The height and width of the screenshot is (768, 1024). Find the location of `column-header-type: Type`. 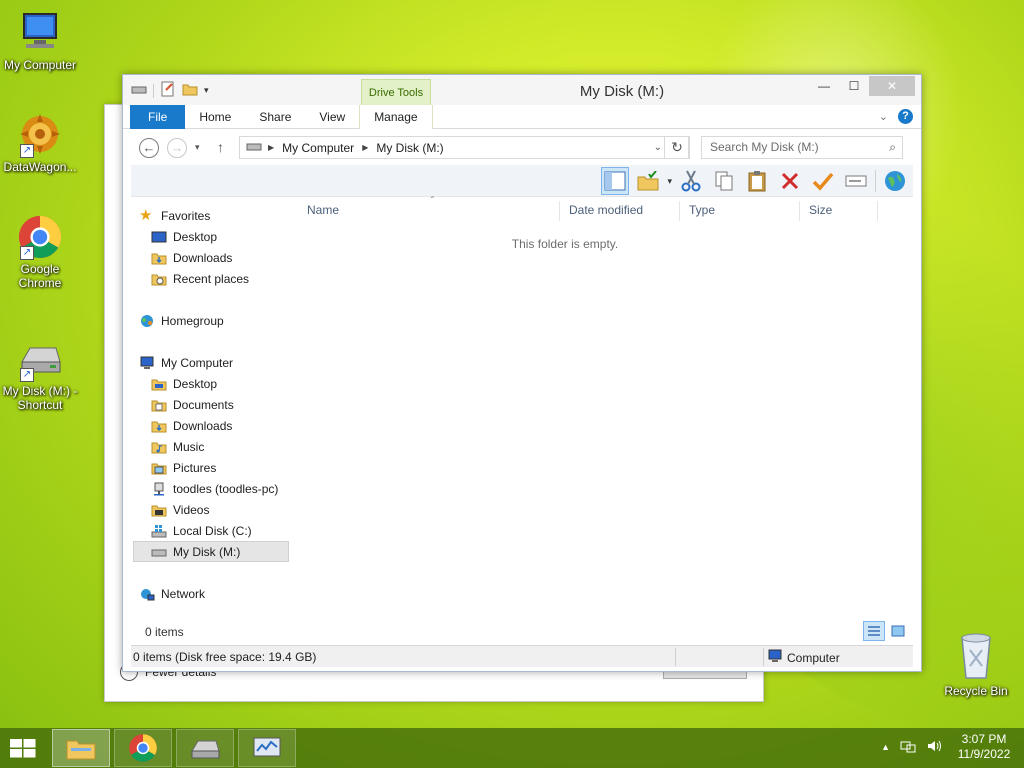

column-header-type: Type is located at coordinates (740, 210).